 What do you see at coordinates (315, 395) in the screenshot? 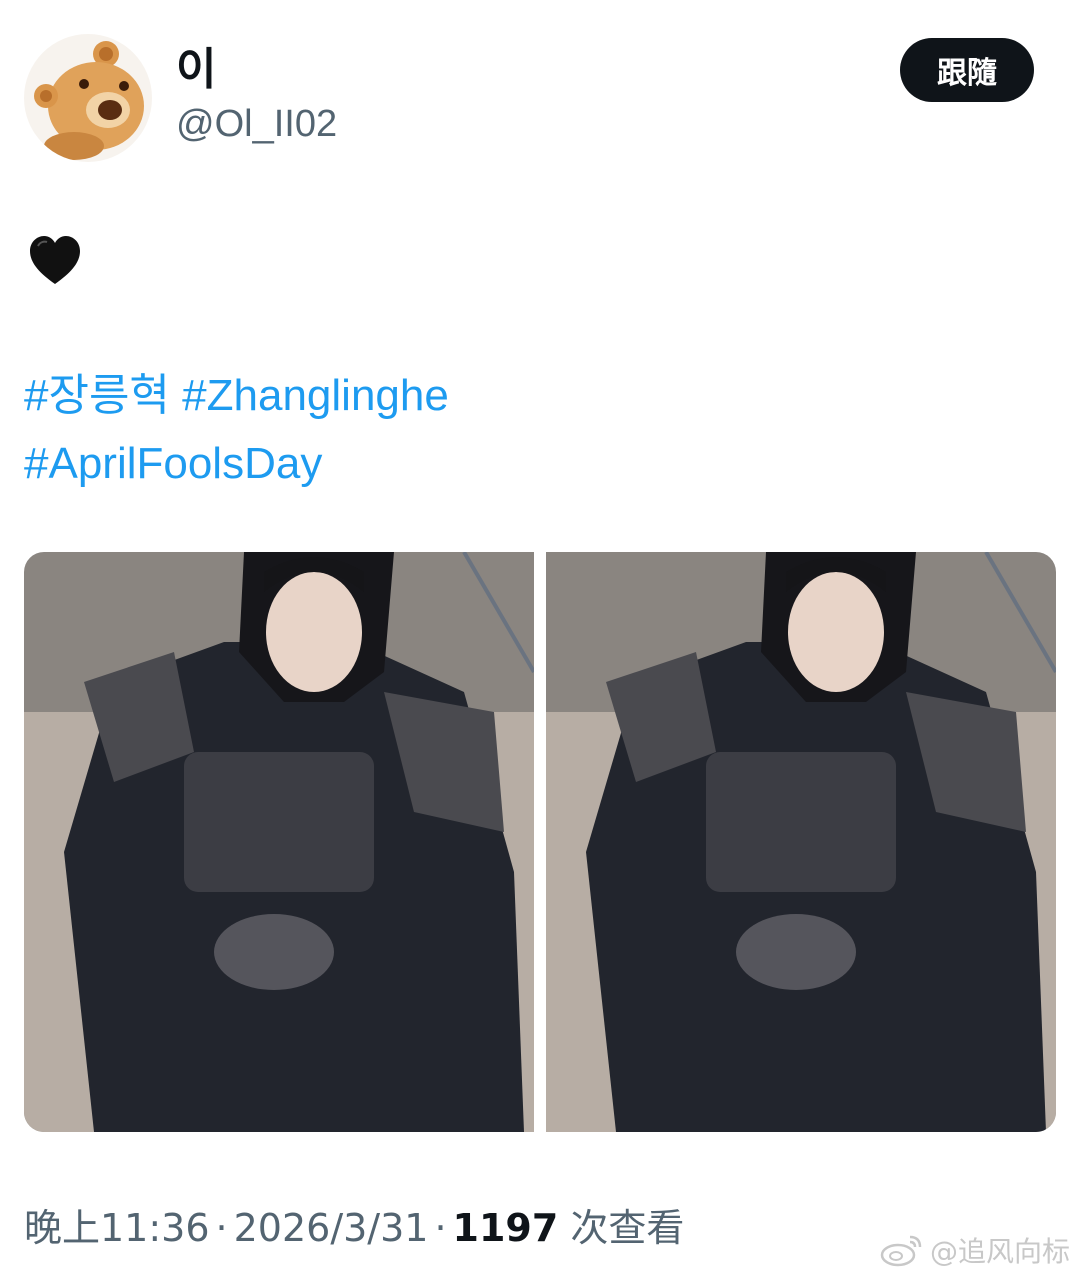
I see `hashtag-link: #Zhanglinghe` at bounding box center [315, 395].